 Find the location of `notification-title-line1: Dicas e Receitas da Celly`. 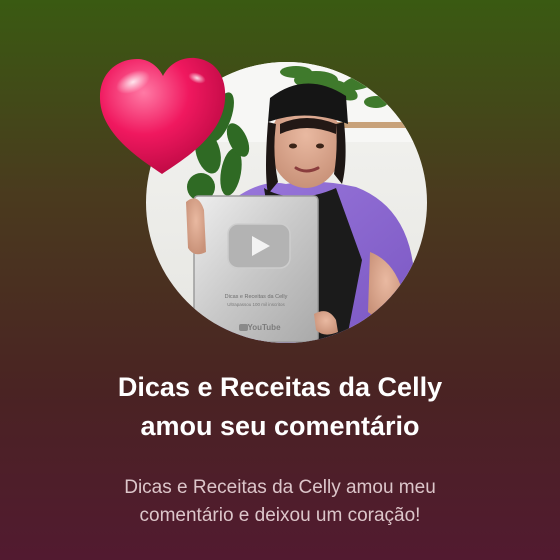

notification-title-line1: Dicas e Receitas da Celly is located at coordinates (280, 387).